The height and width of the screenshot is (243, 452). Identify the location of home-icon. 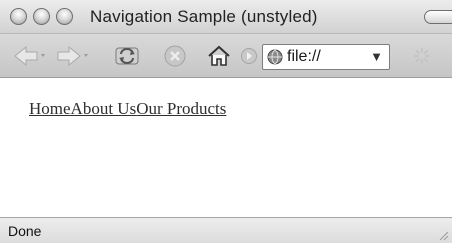
(219, 55).